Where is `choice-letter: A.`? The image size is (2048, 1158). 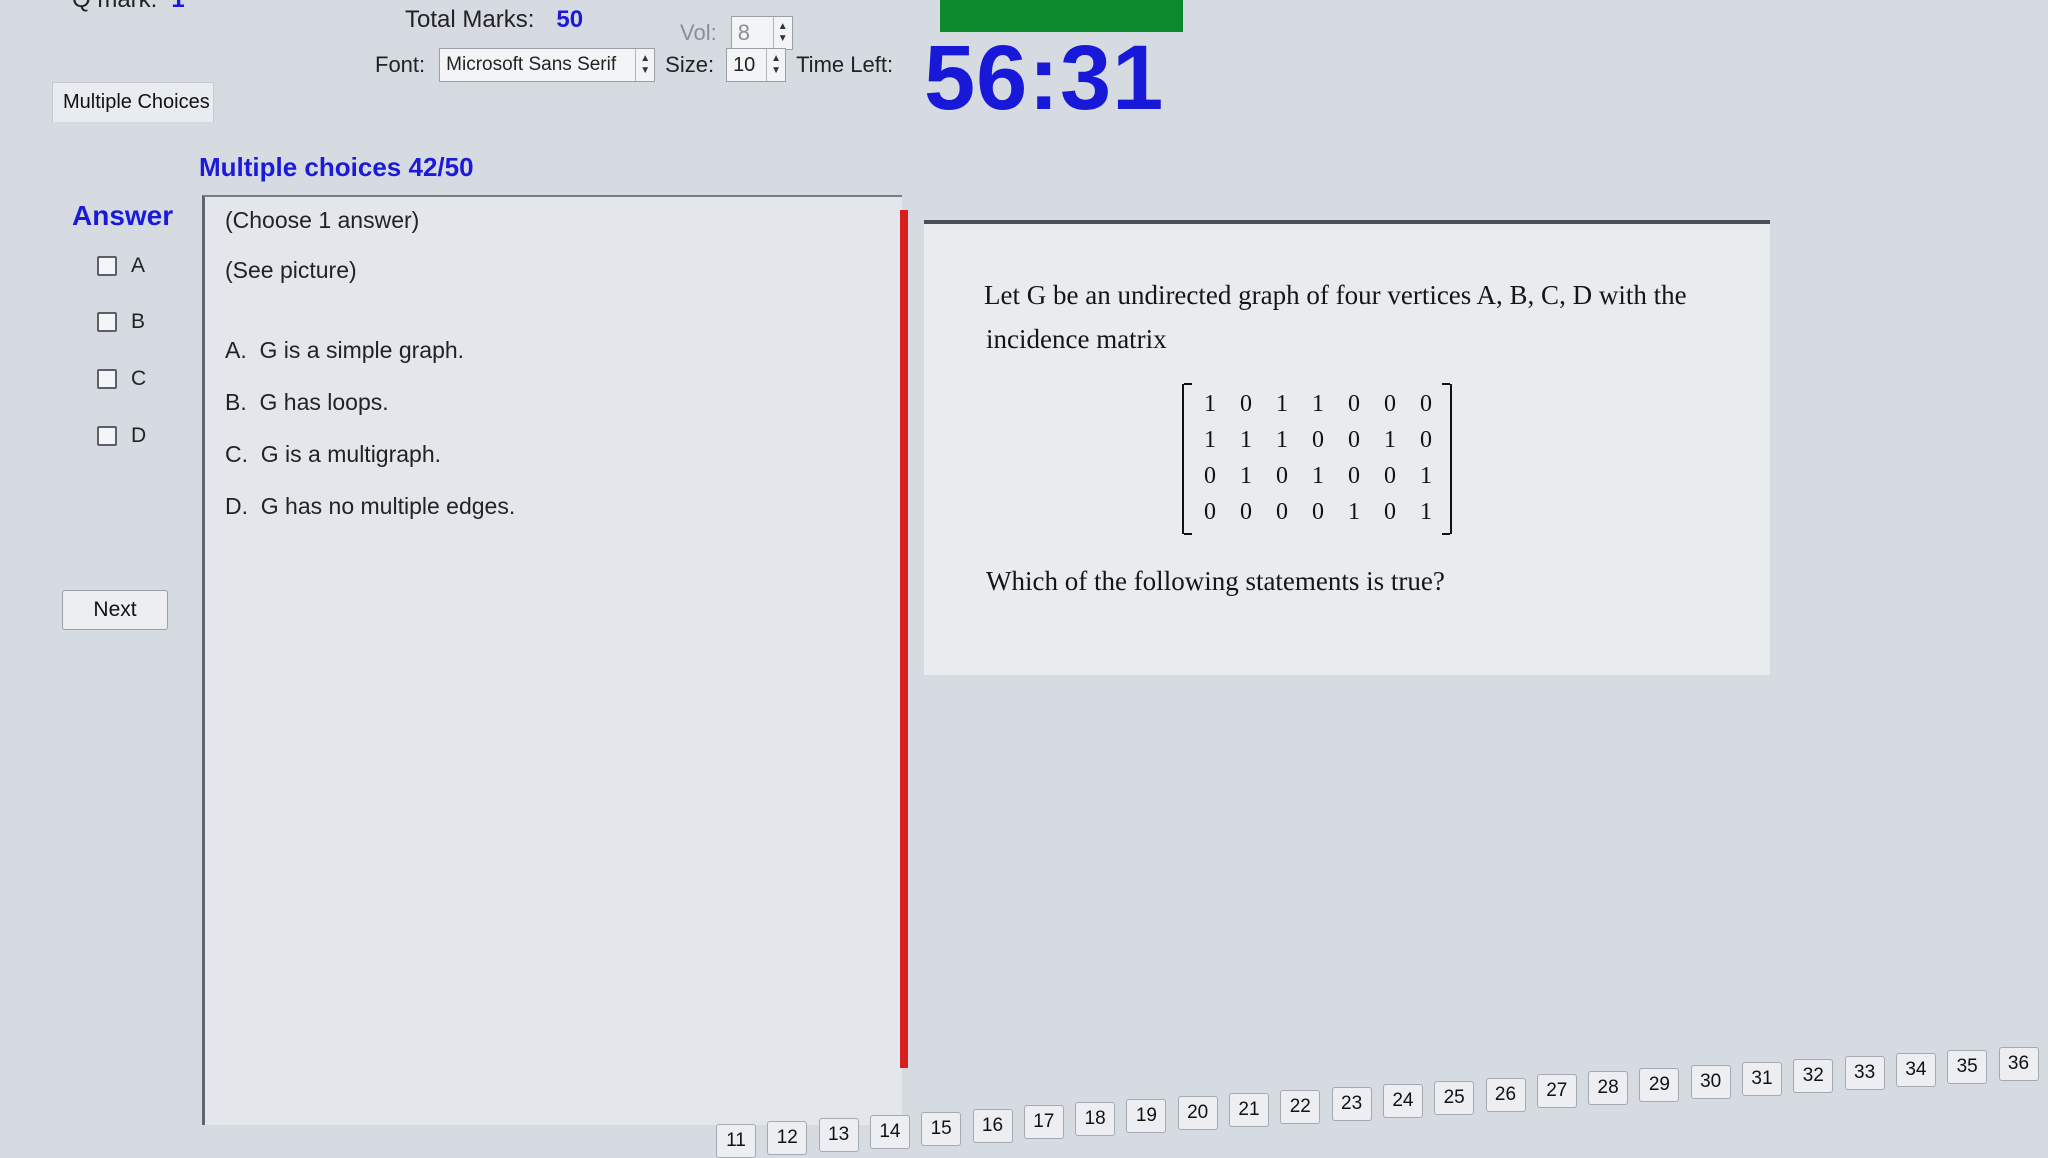
choice-letter: A. is located at coordinates (236, 350).